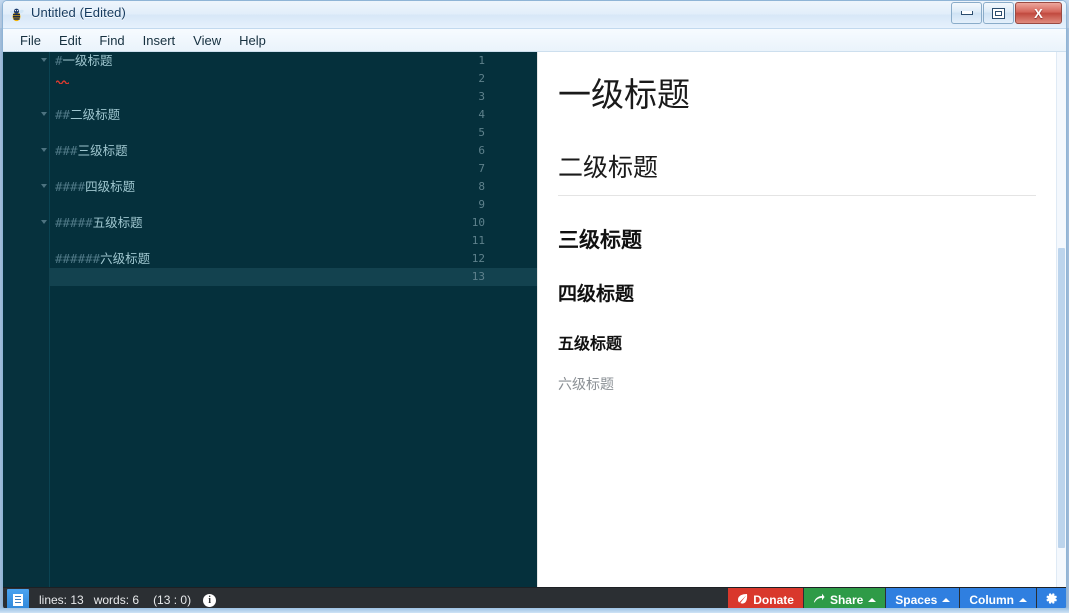 Image resolution: width=1069 pixels, height=613 pixels. I want to click on line-number: 13, so click(478, 276).